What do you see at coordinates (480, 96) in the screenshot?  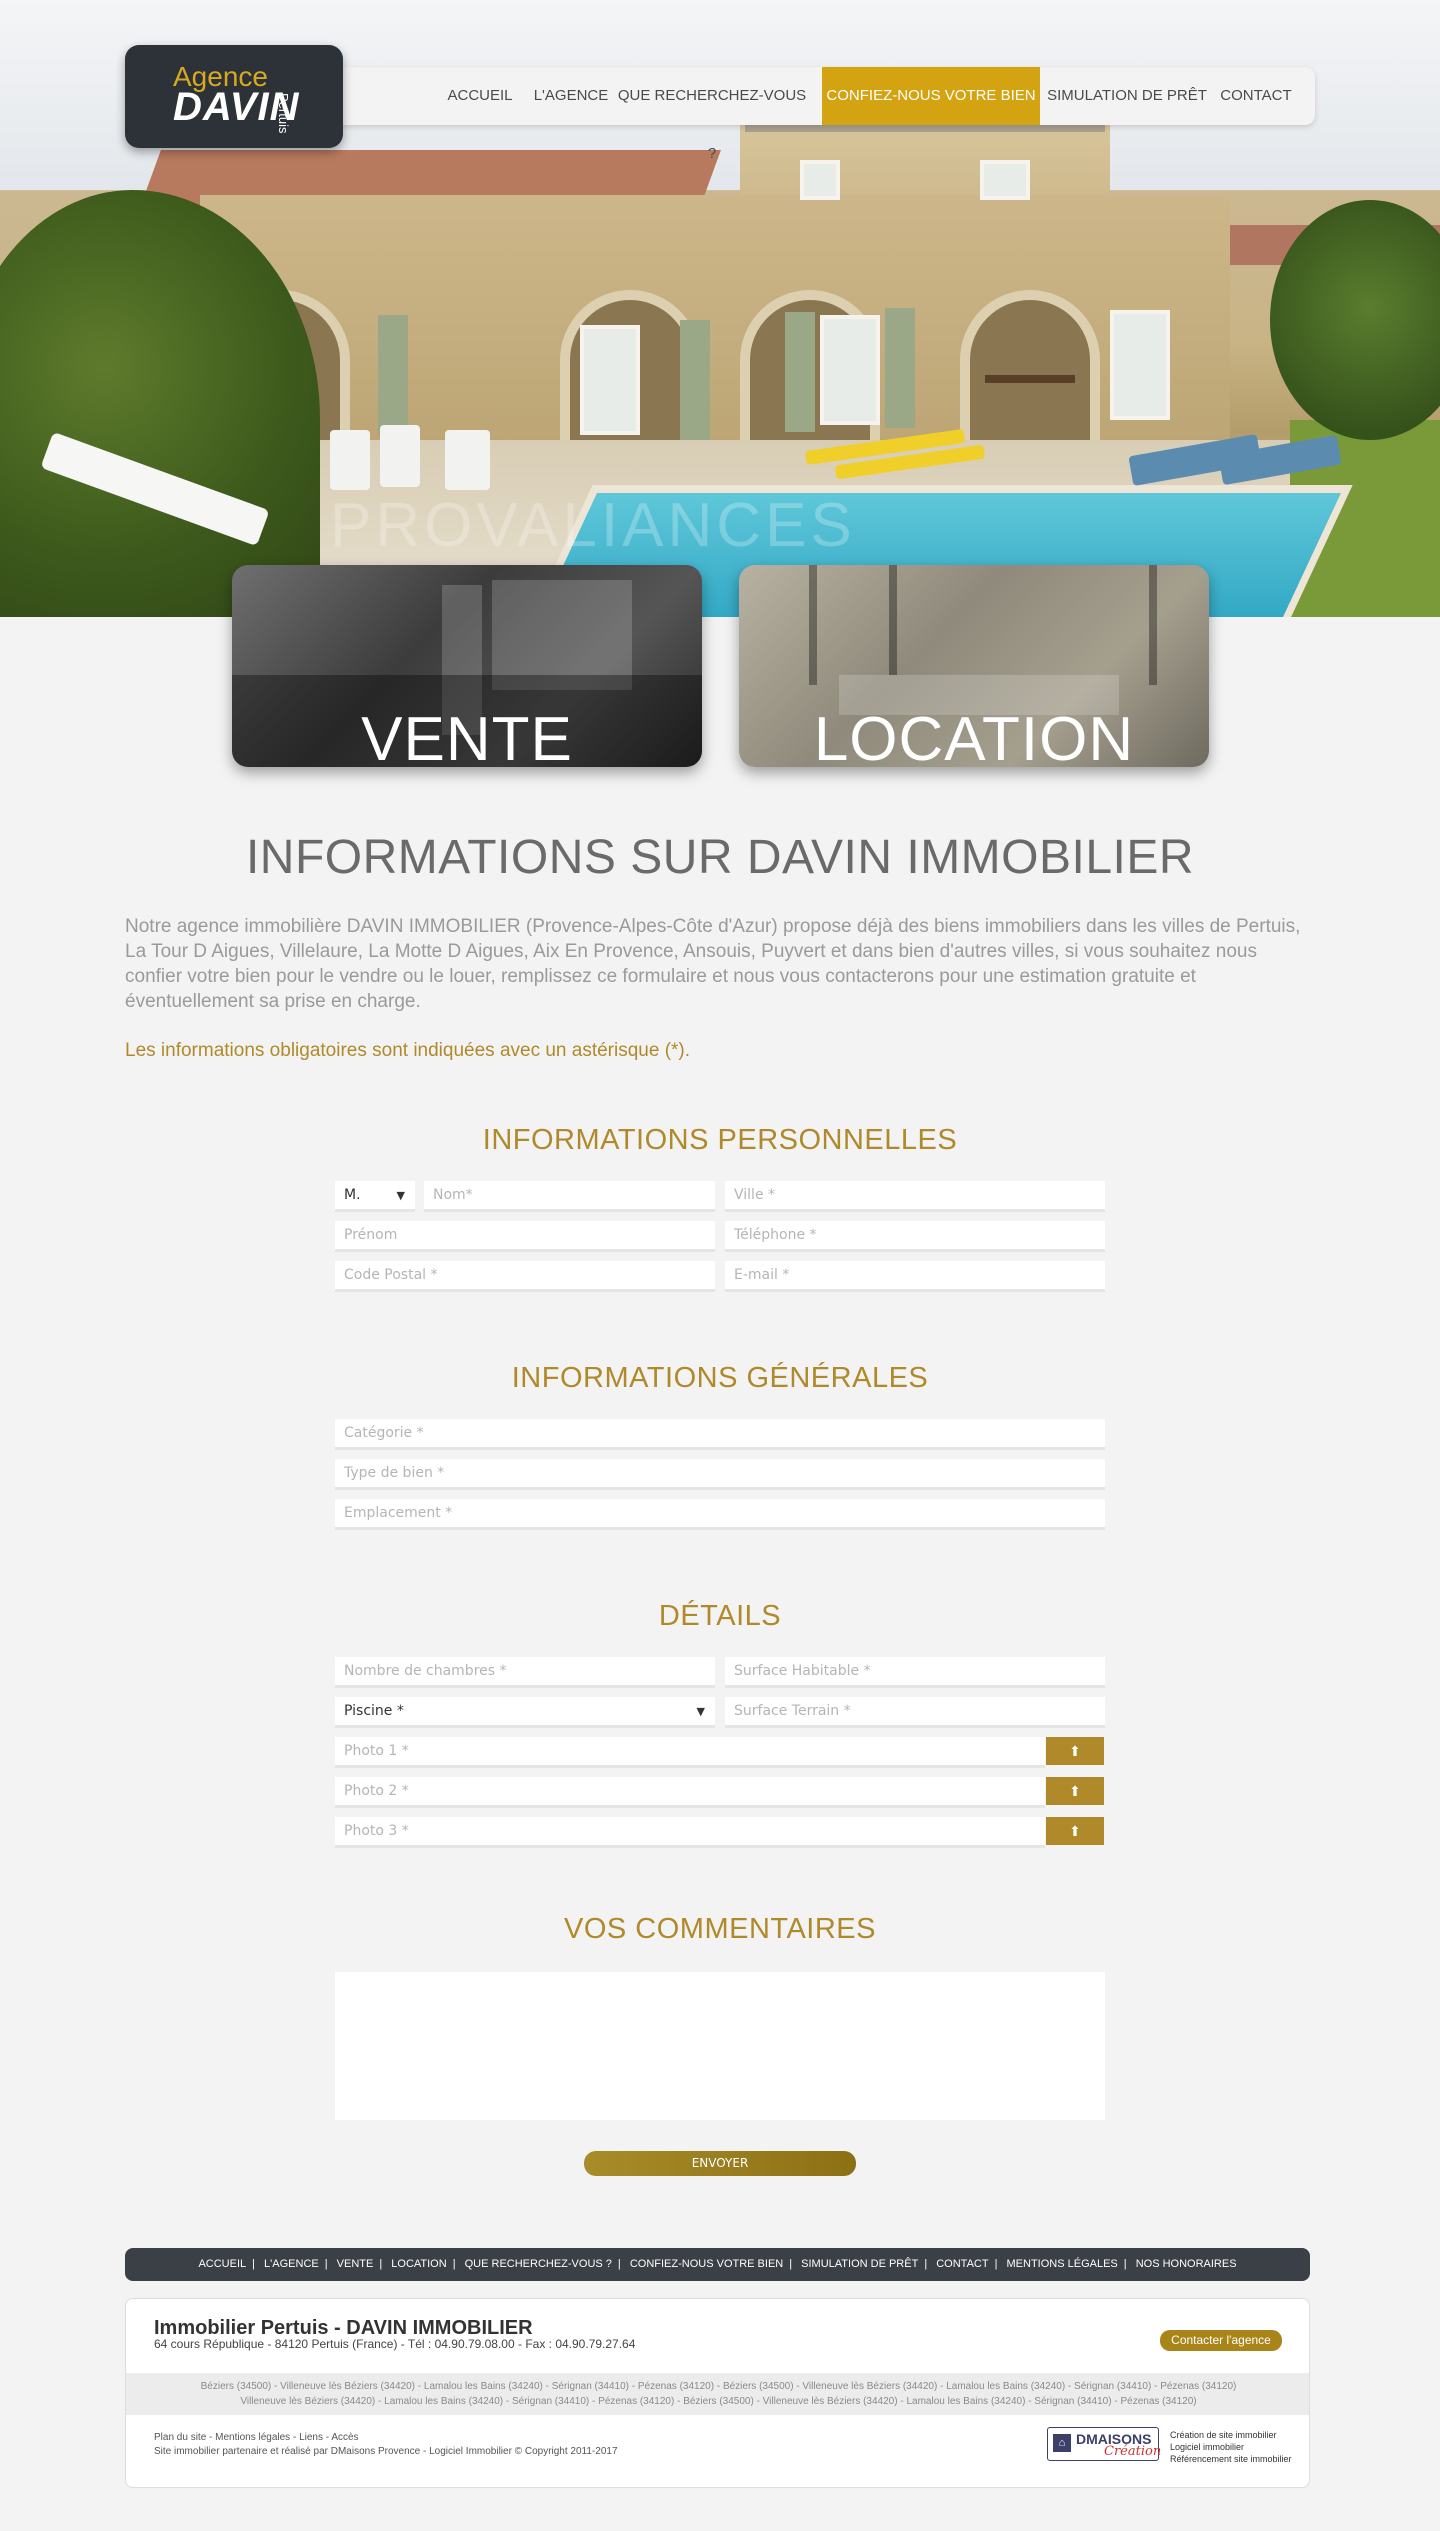 I see `nav-accueil: ACCUEIL` at bounding box center [480, 96].